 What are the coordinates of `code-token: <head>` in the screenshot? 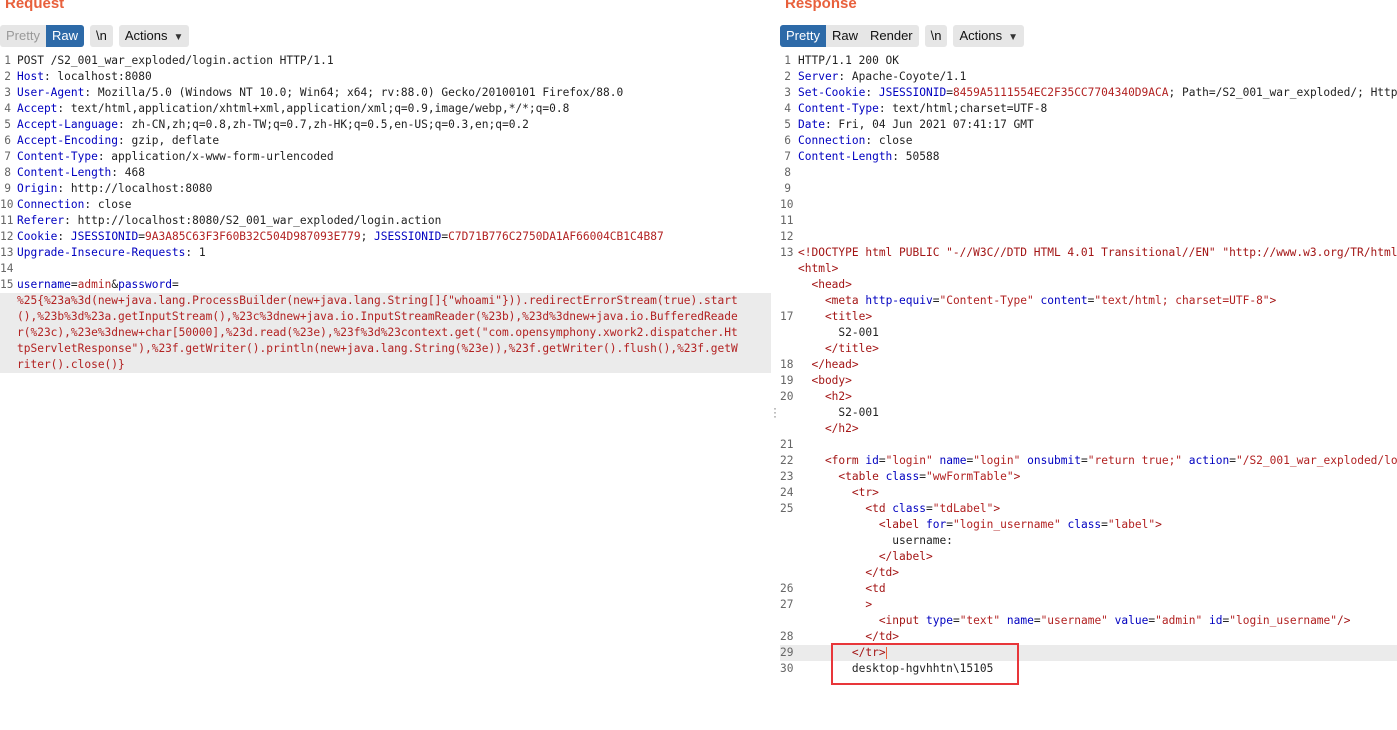 It's located at (825, 284).